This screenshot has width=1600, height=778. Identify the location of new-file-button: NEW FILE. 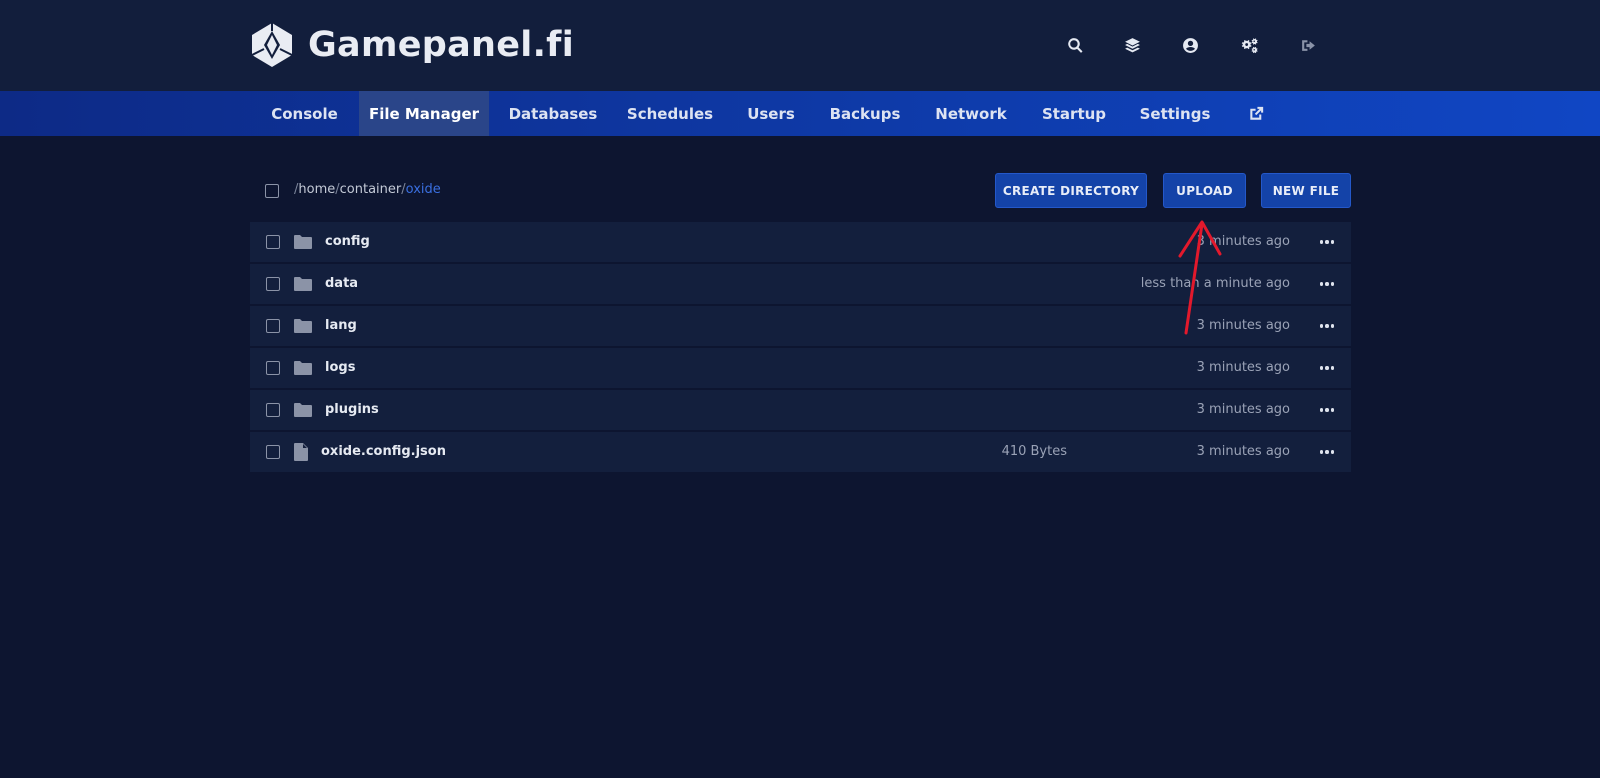
(1306, 190).